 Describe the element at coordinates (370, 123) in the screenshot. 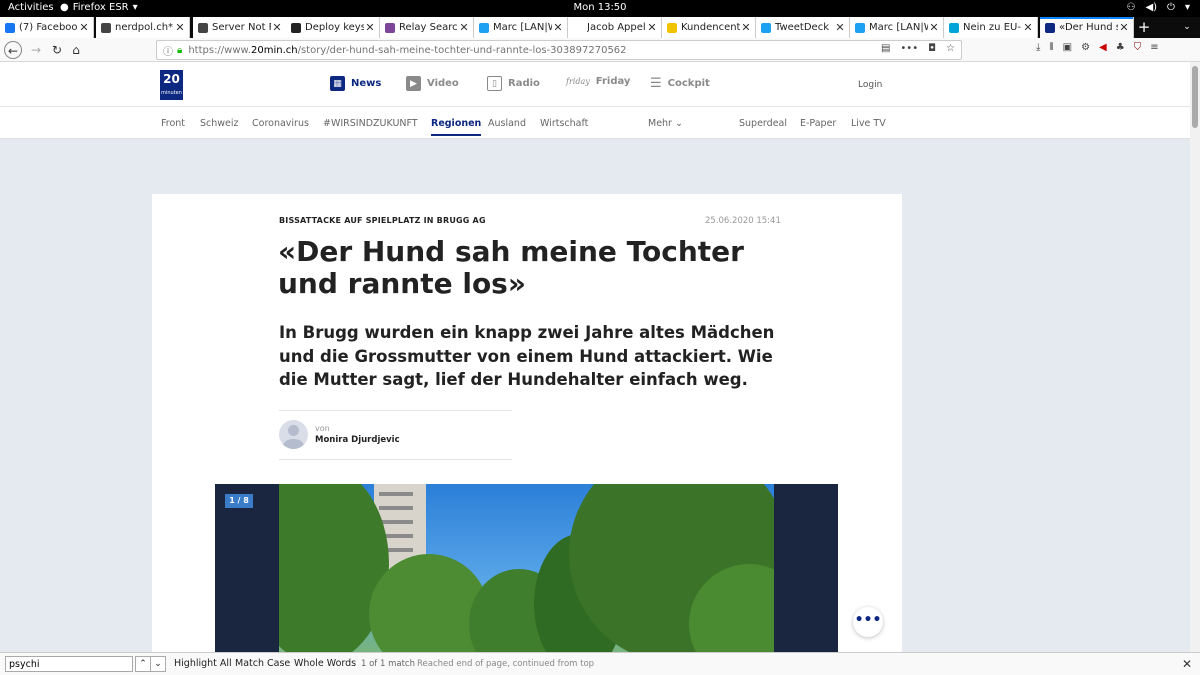

I see `section-wirsindzukunft: #WIRSINDZUKUNFT` at that location.